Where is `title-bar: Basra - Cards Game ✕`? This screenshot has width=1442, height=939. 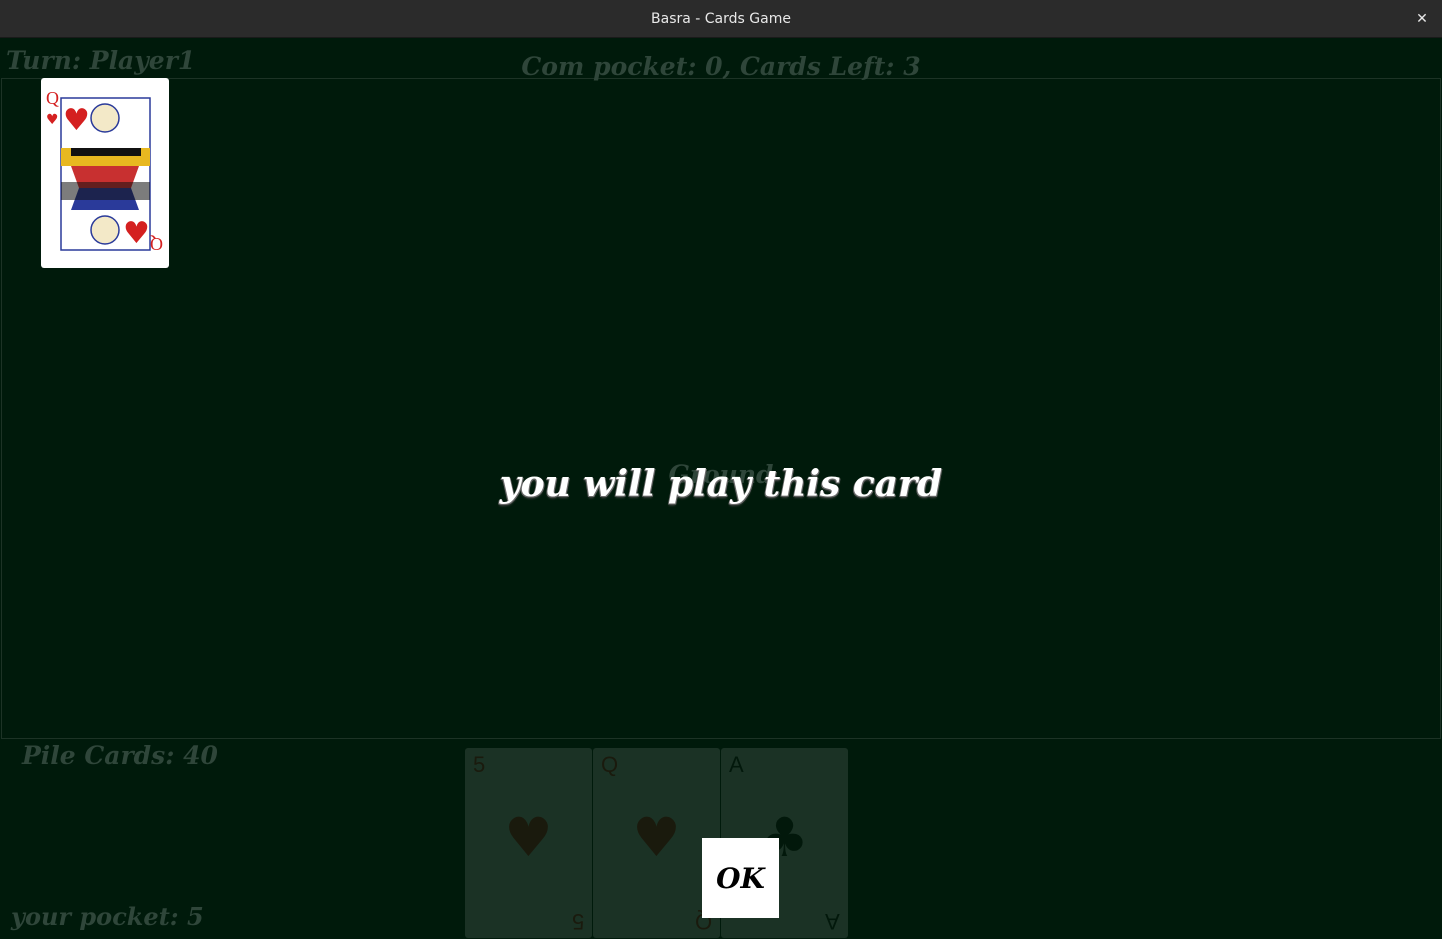 title-bar: Basra - Cards Game ✕ is located at coordinates (721, 19).